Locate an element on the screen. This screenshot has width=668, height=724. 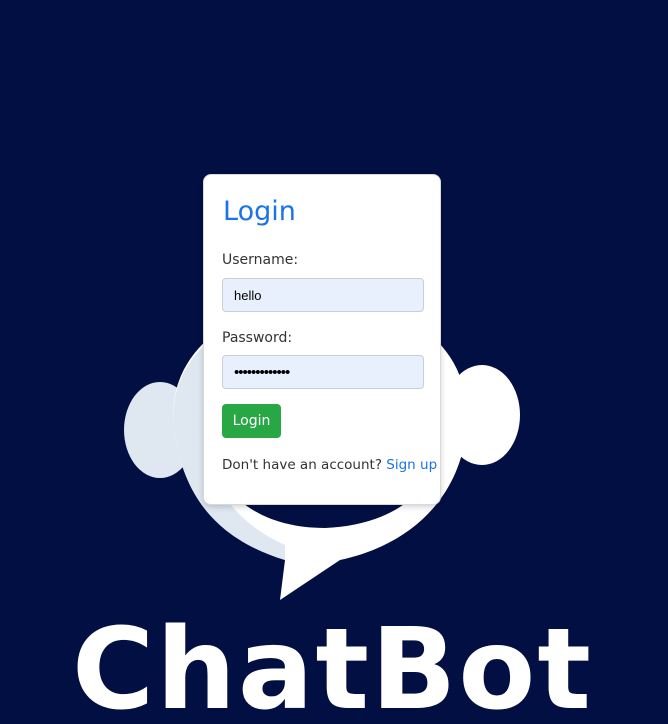
username-label: Username: is located at coordinates (260, 260).